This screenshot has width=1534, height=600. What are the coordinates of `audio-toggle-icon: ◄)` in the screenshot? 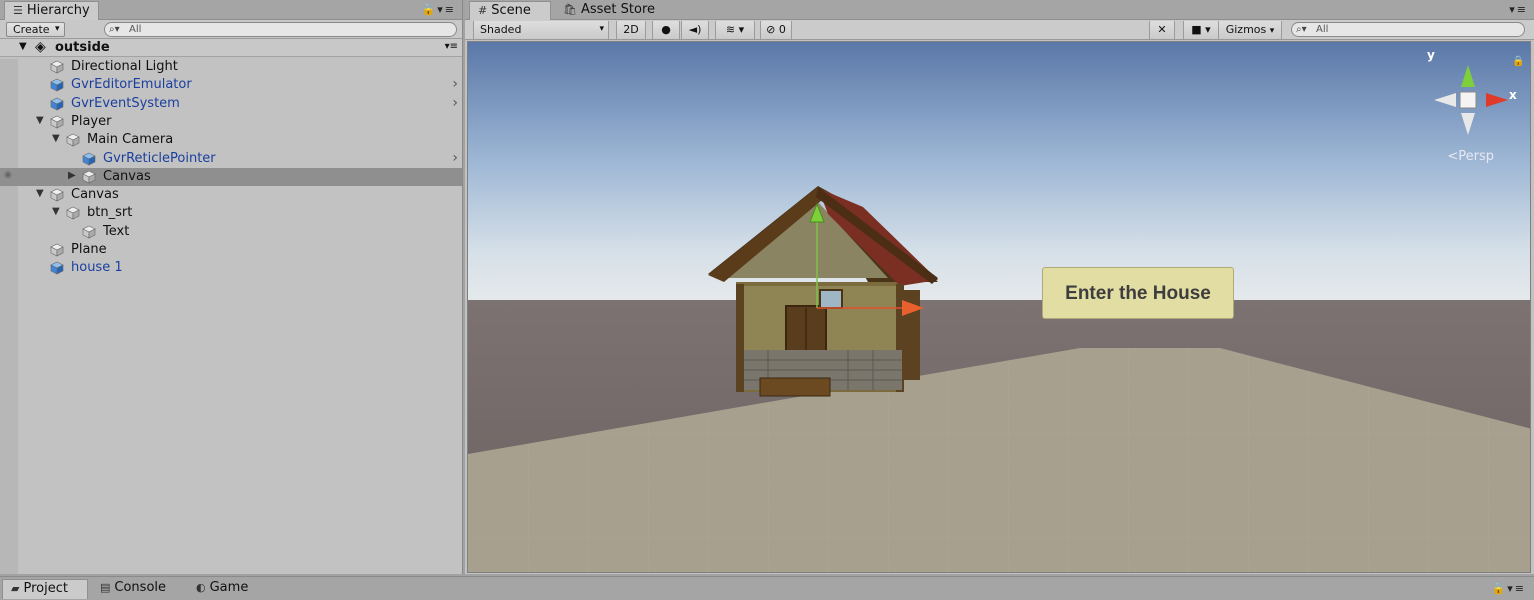 It's located at (695, 30).